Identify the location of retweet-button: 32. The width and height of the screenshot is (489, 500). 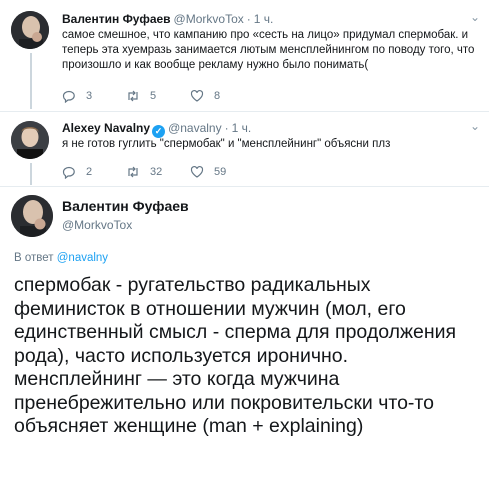
(158, 172).